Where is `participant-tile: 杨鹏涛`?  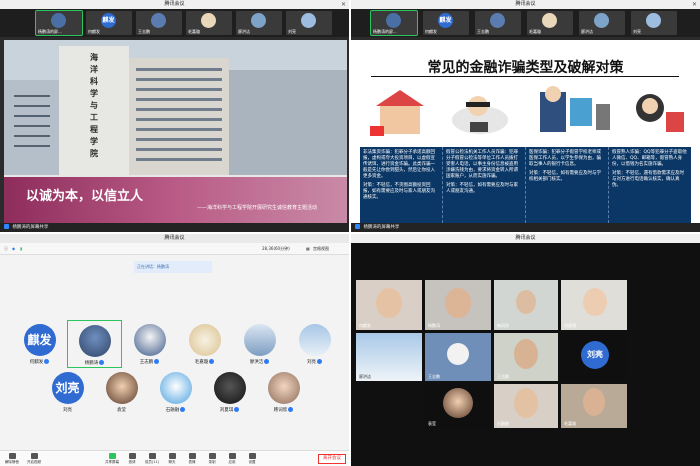
participant-tile: 杨鹏涛 is located at coordinates (94, 344).